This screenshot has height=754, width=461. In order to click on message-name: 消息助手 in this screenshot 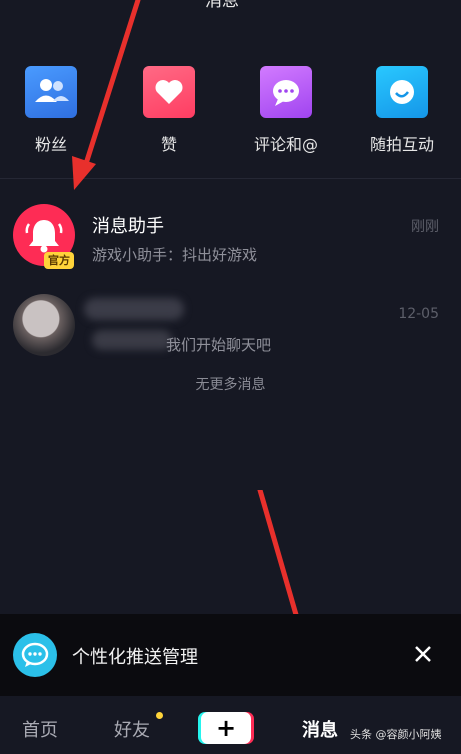, I will do `click(128, 226)`.